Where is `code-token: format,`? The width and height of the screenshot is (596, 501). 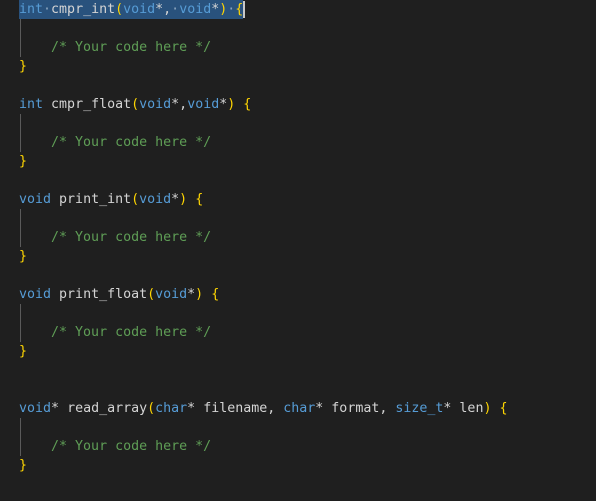
code-token: format, is located at coordinates (359, 408).